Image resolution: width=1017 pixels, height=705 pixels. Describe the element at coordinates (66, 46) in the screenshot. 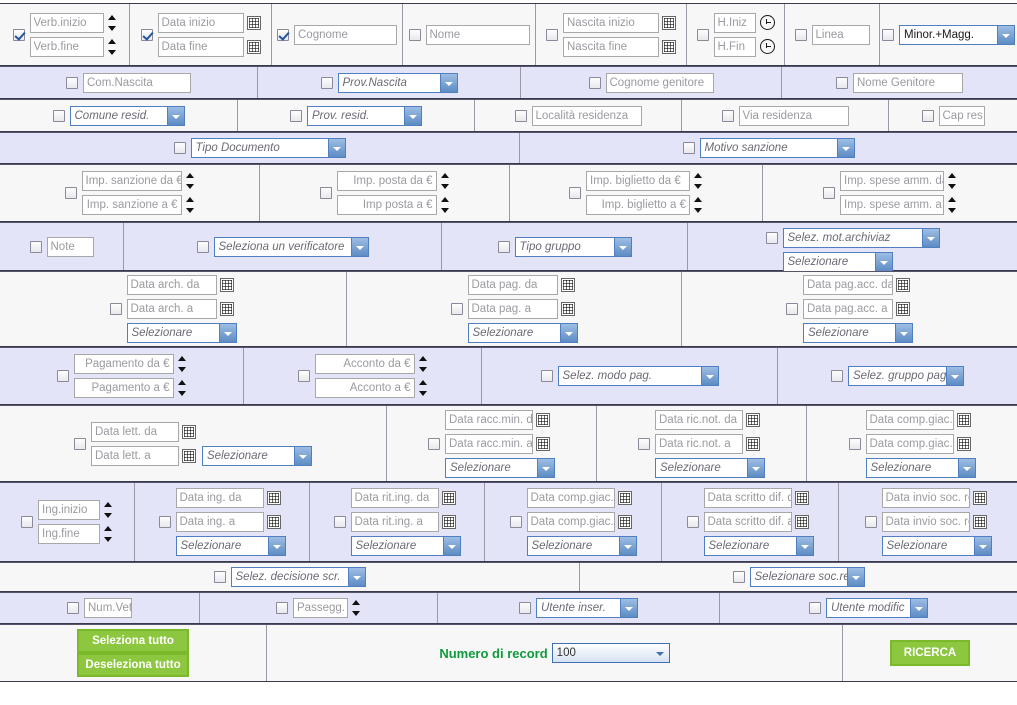

I see `input-verbale-fine: Verb.fine` at that location.